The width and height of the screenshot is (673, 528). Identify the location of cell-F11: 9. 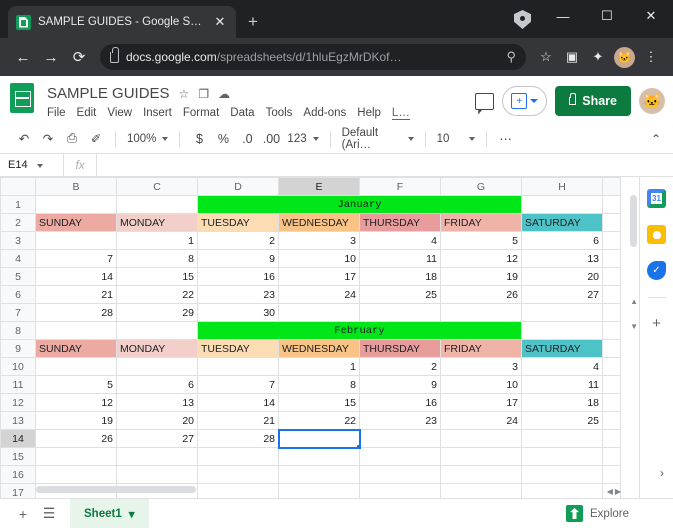
(400, 384).